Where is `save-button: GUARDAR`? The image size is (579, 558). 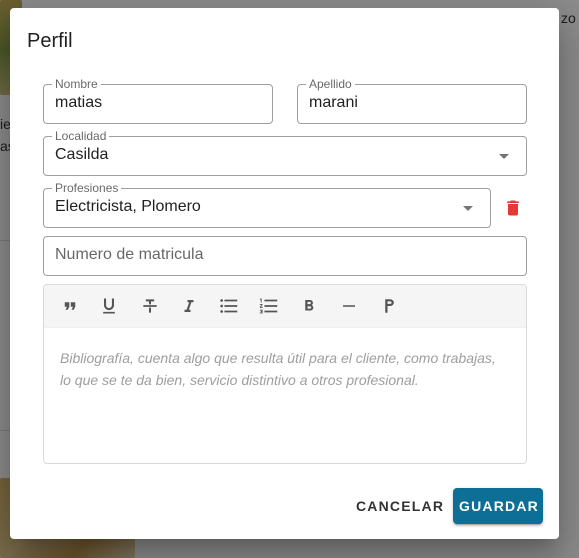 save-button: GUARDAR is located at coordinates (498, 506).